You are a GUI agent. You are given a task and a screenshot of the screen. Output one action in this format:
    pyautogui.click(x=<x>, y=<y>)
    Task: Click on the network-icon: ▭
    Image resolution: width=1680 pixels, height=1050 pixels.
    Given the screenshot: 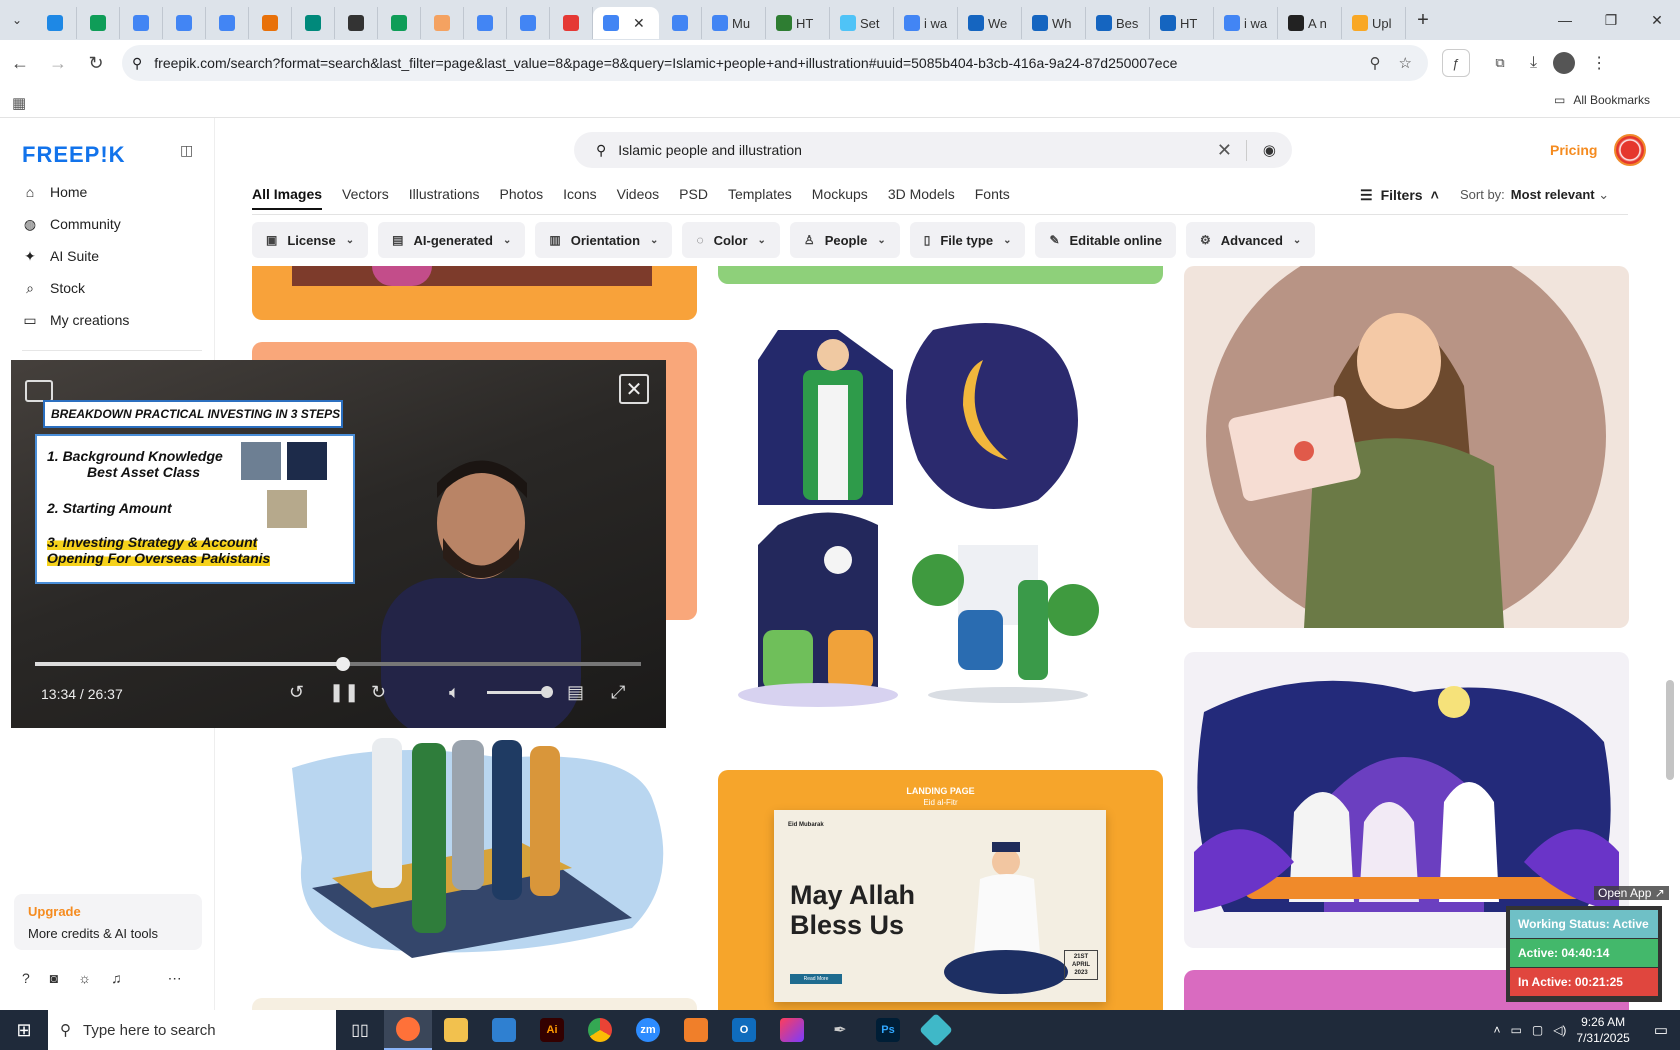 What is the action you would take?
    pyautogui.click(x=1516, y=1030)
    